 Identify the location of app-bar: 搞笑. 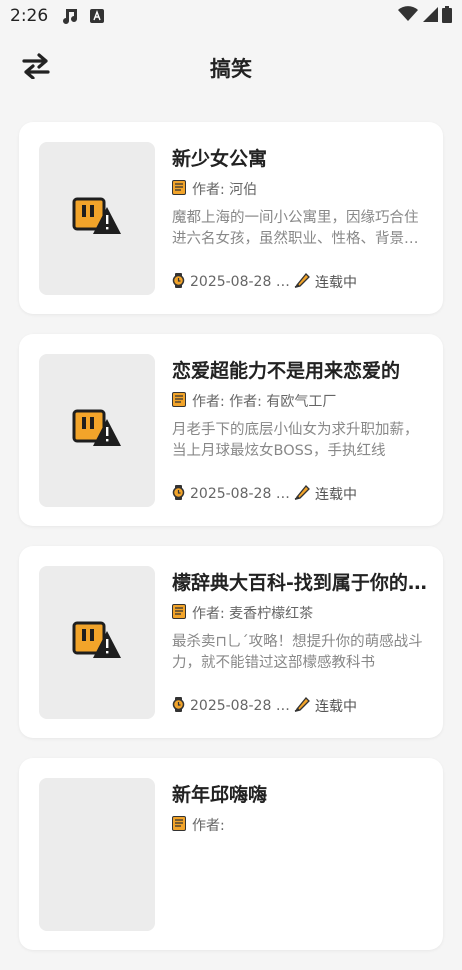
(231, 68).